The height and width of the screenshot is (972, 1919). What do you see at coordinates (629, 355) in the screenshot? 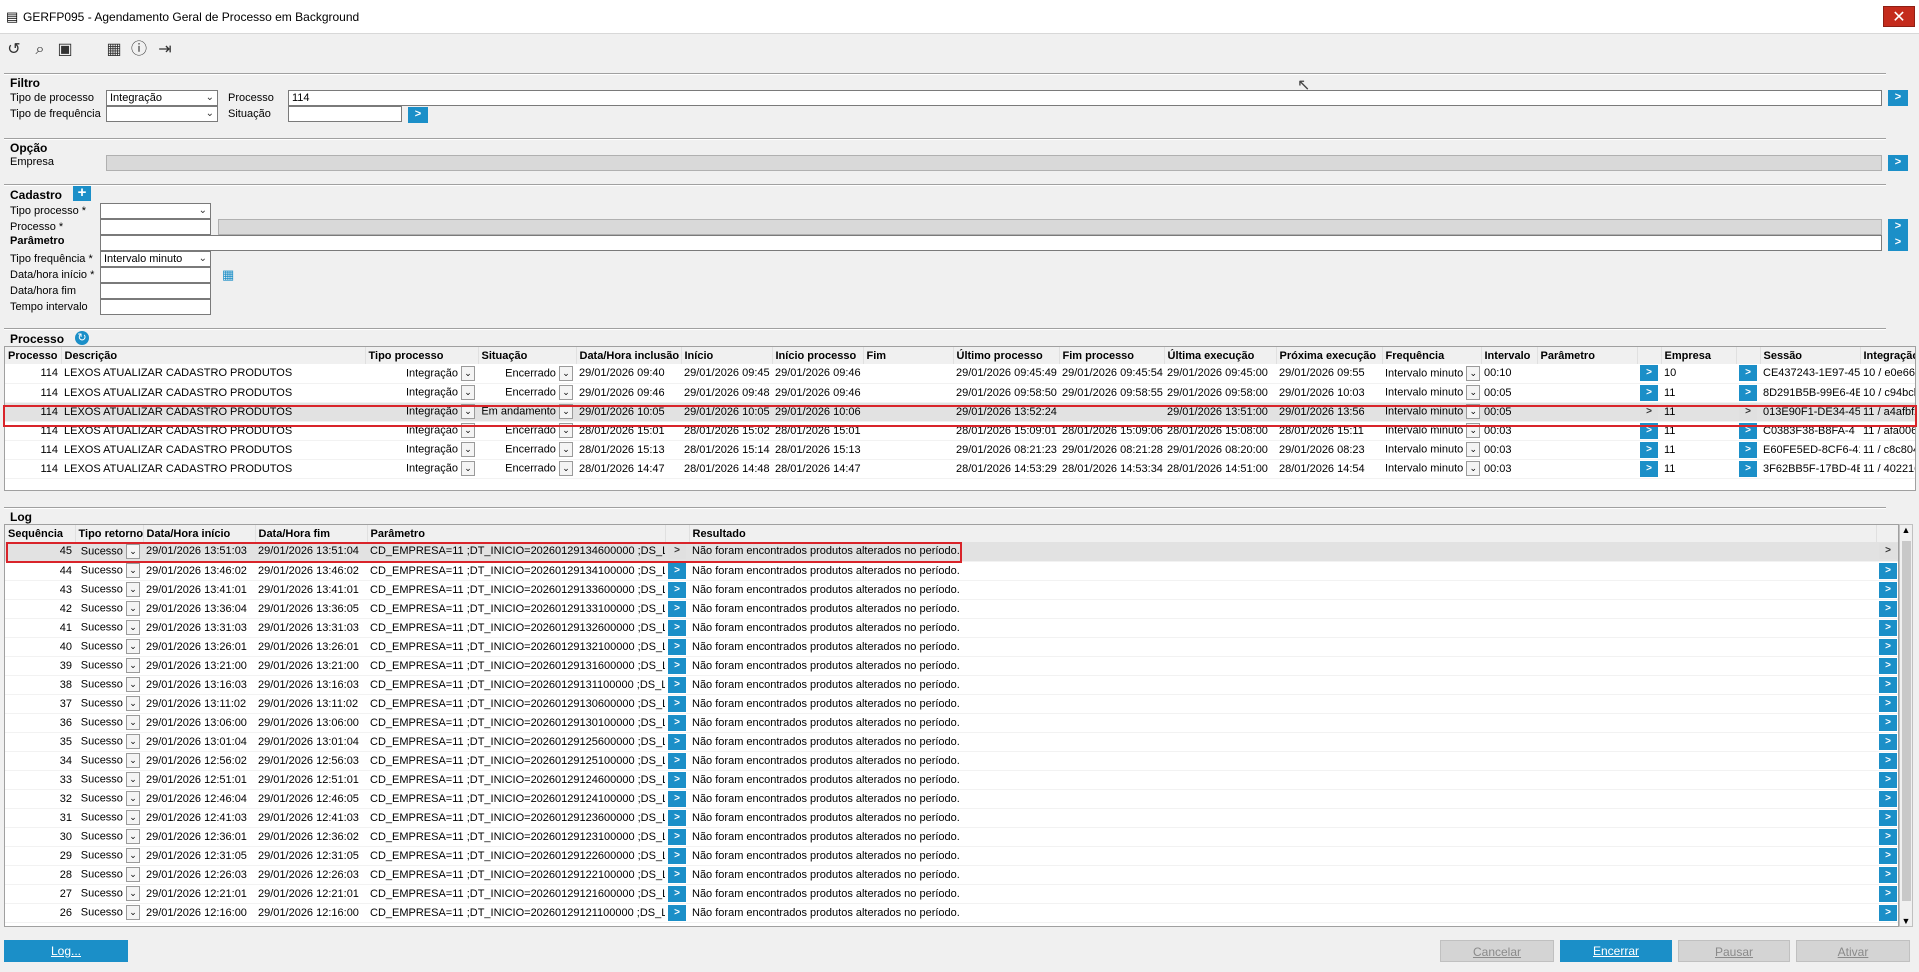
I see `processo-col-header: Data/Hora inclusão` at bounding box center [629, 355].